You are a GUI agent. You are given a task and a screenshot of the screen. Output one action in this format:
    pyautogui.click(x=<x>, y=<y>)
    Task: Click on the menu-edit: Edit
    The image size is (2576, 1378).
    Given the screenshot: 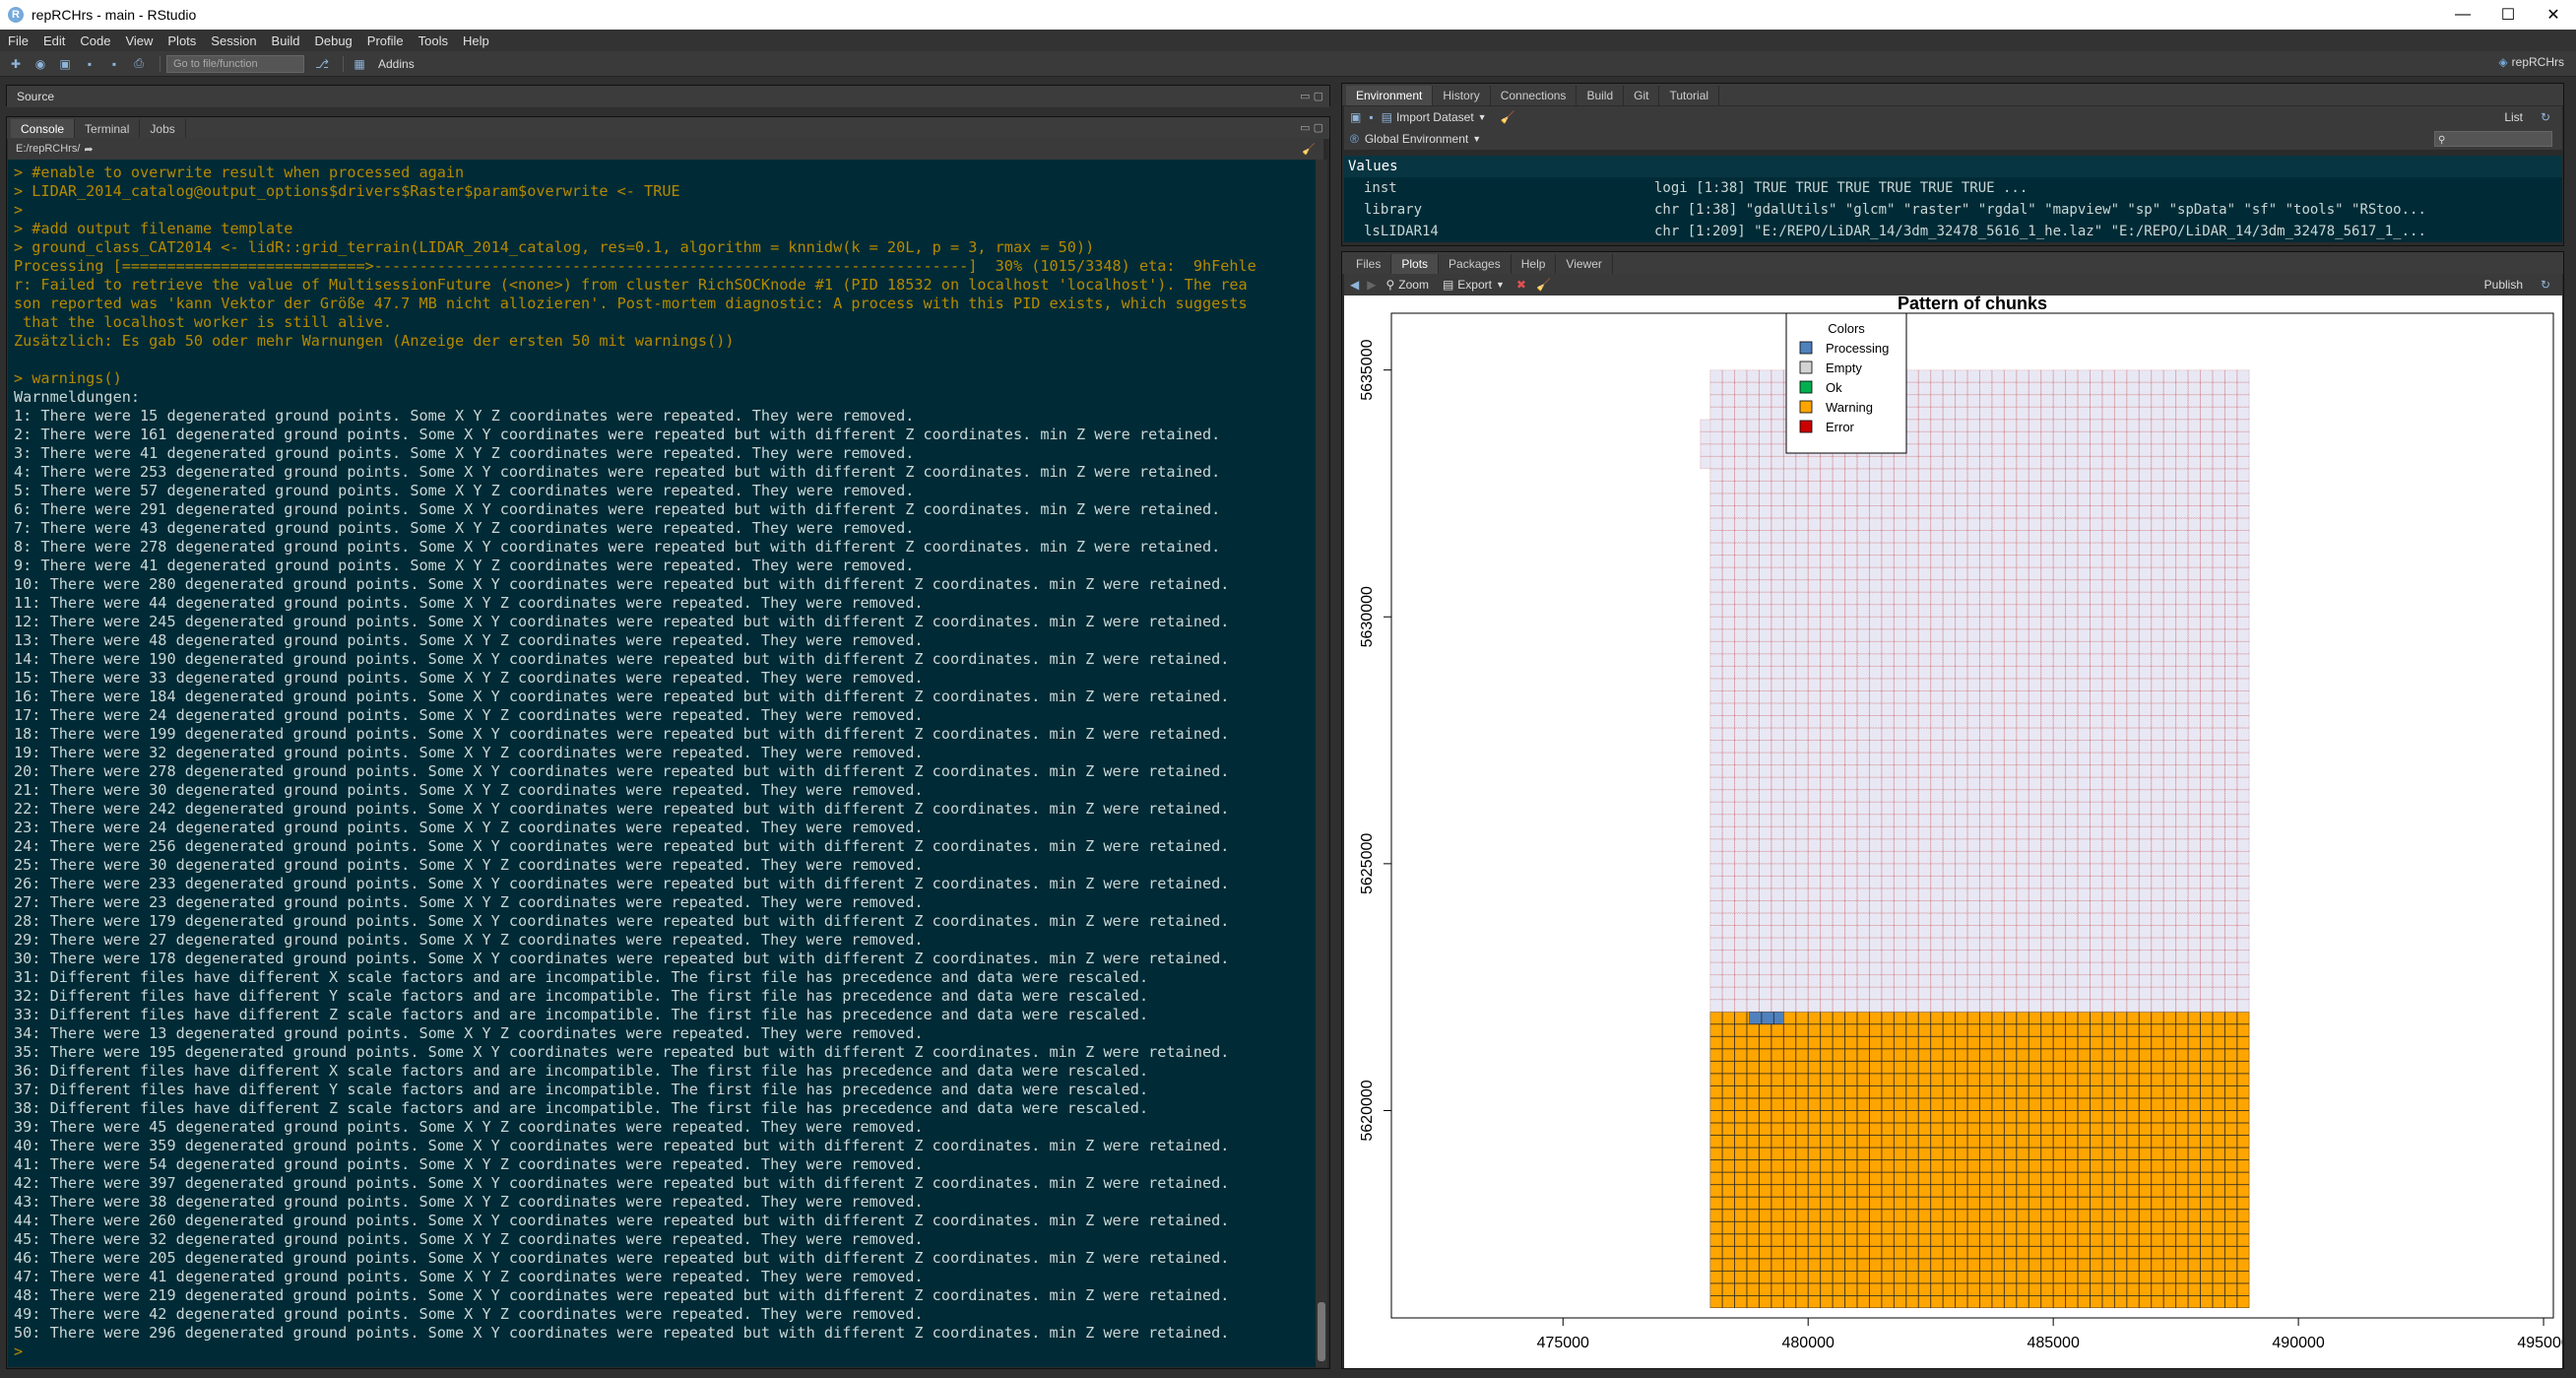 What is the action you would take?
    pyautogui.click(x=54, y=40)
    